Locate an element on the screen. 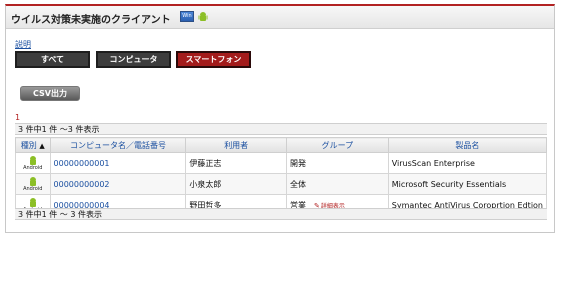  column-header-name: コンピュータ名／電話番号 is located at coordinates (118, 145).